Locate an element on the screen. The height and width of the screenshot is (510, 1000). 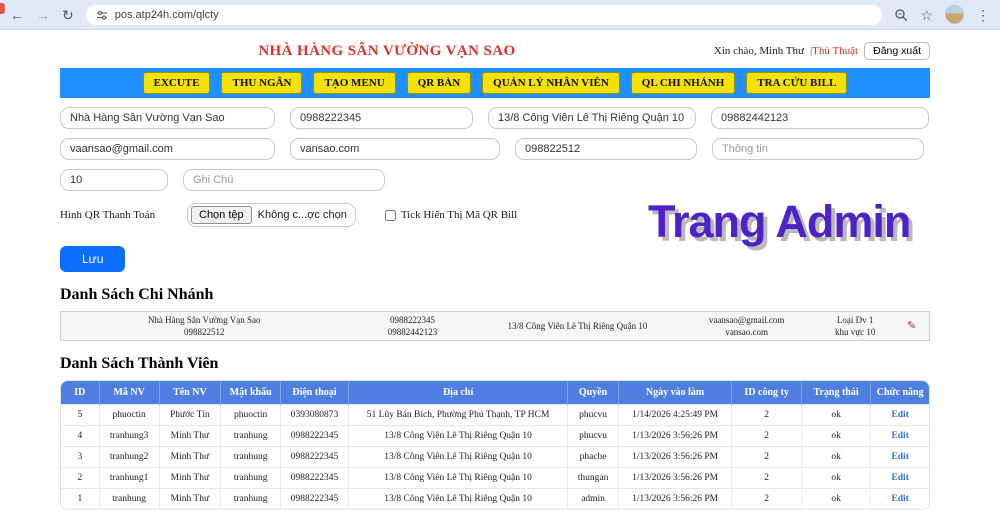
restaurant-name-input is located at coordinates (167, 118).